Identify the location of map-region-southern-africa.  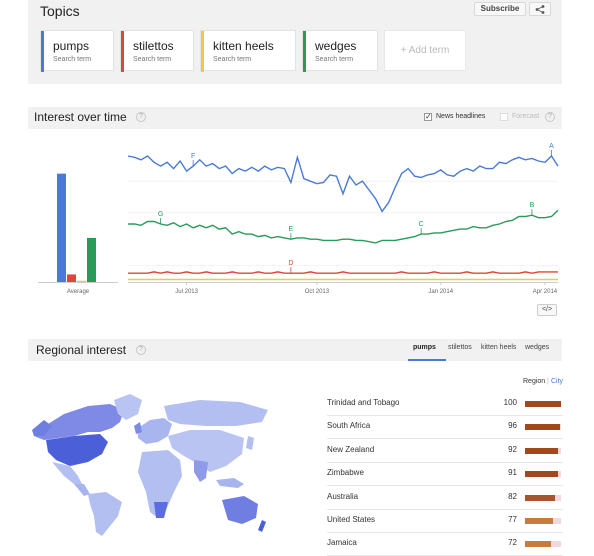
(161, 510).